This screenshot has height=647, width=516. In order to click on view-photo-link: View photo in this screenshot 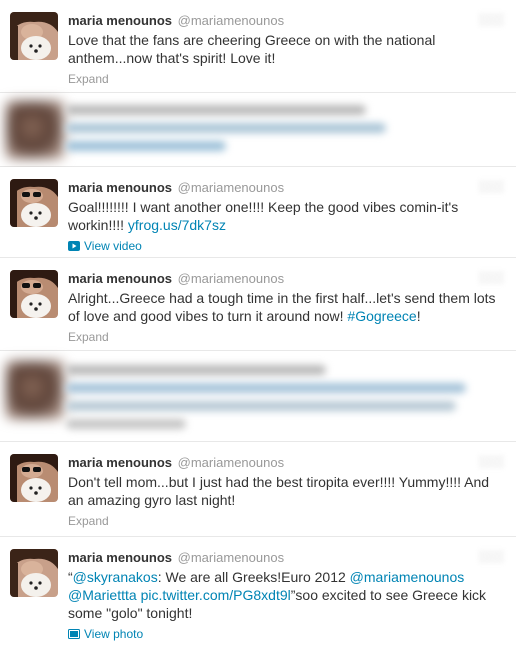, I will do `click(286, 634)`.